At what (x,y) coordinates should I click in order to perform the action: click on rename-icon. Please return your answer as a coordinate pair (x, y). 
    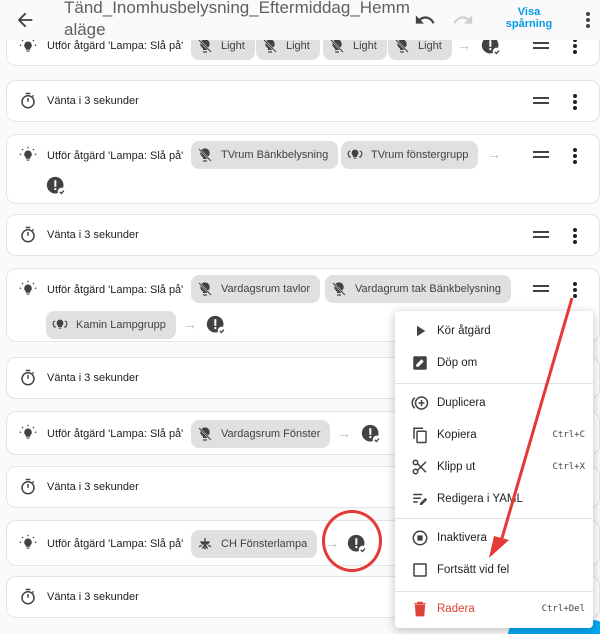
    Looking at the image, I should click on (420, 363).